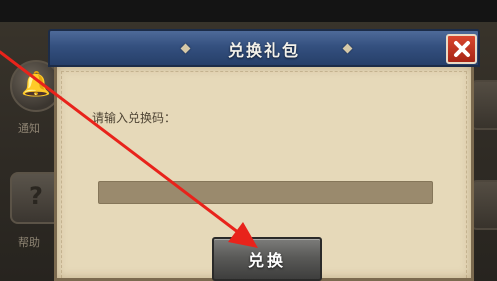 The width and height of the screenshot is (497, 281). Describe the element at coordinates (29, 242) in the screenshot. I see `help-label: 帮助` at that location.